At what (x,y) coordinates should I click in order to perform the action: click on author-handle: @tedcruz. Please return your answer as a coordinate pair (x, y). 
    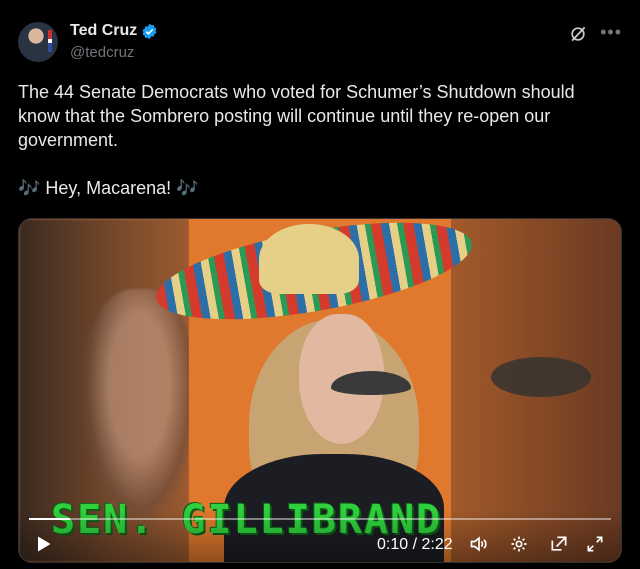
    Looking at the image, I should click on (102, 52).